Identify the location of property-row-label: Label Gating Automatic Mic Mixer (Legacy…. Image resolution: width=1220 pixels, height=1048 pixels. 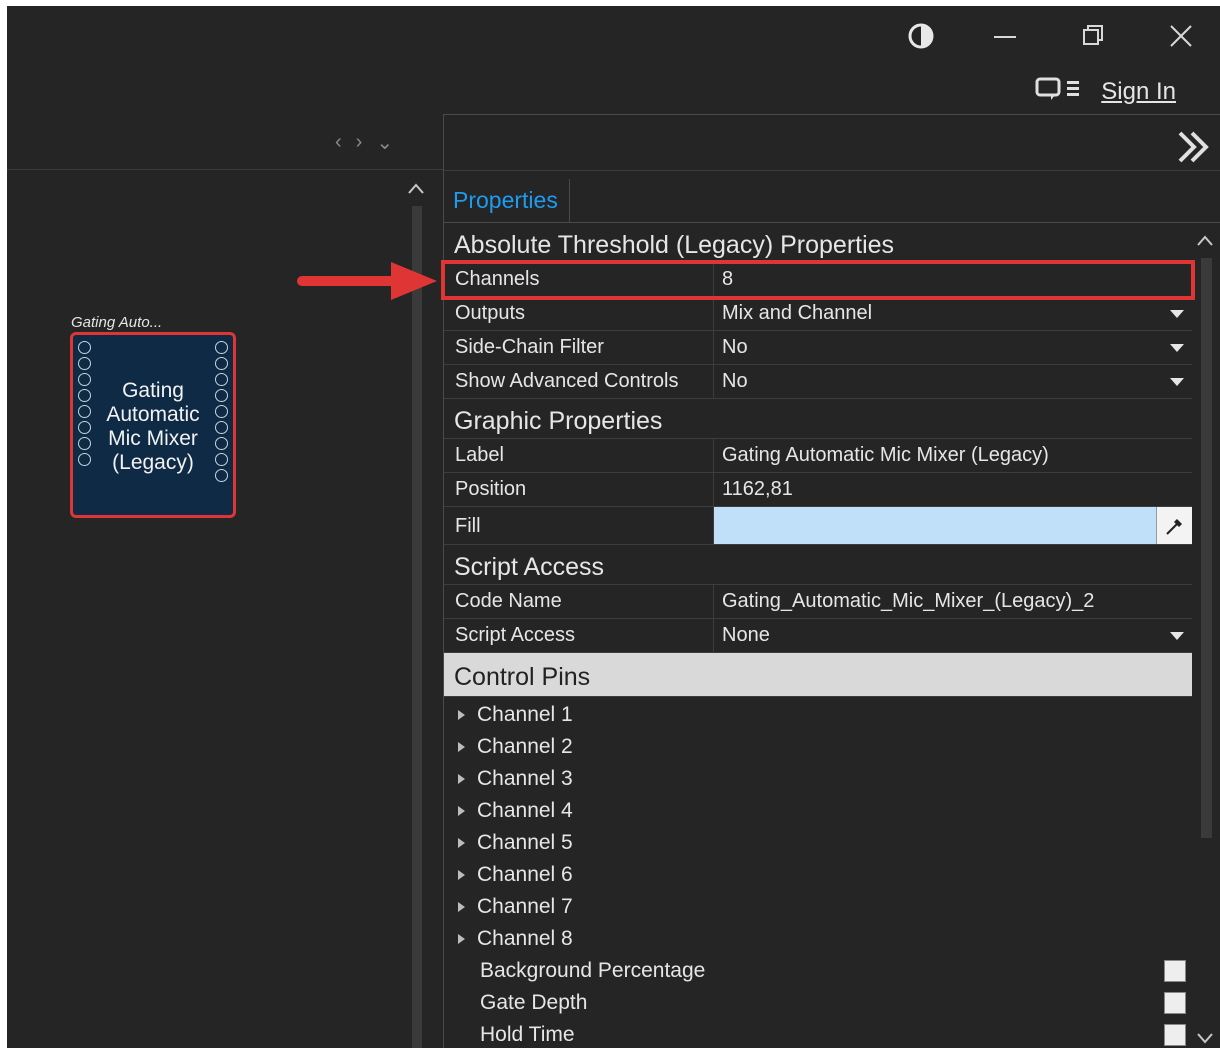
(818, 456).